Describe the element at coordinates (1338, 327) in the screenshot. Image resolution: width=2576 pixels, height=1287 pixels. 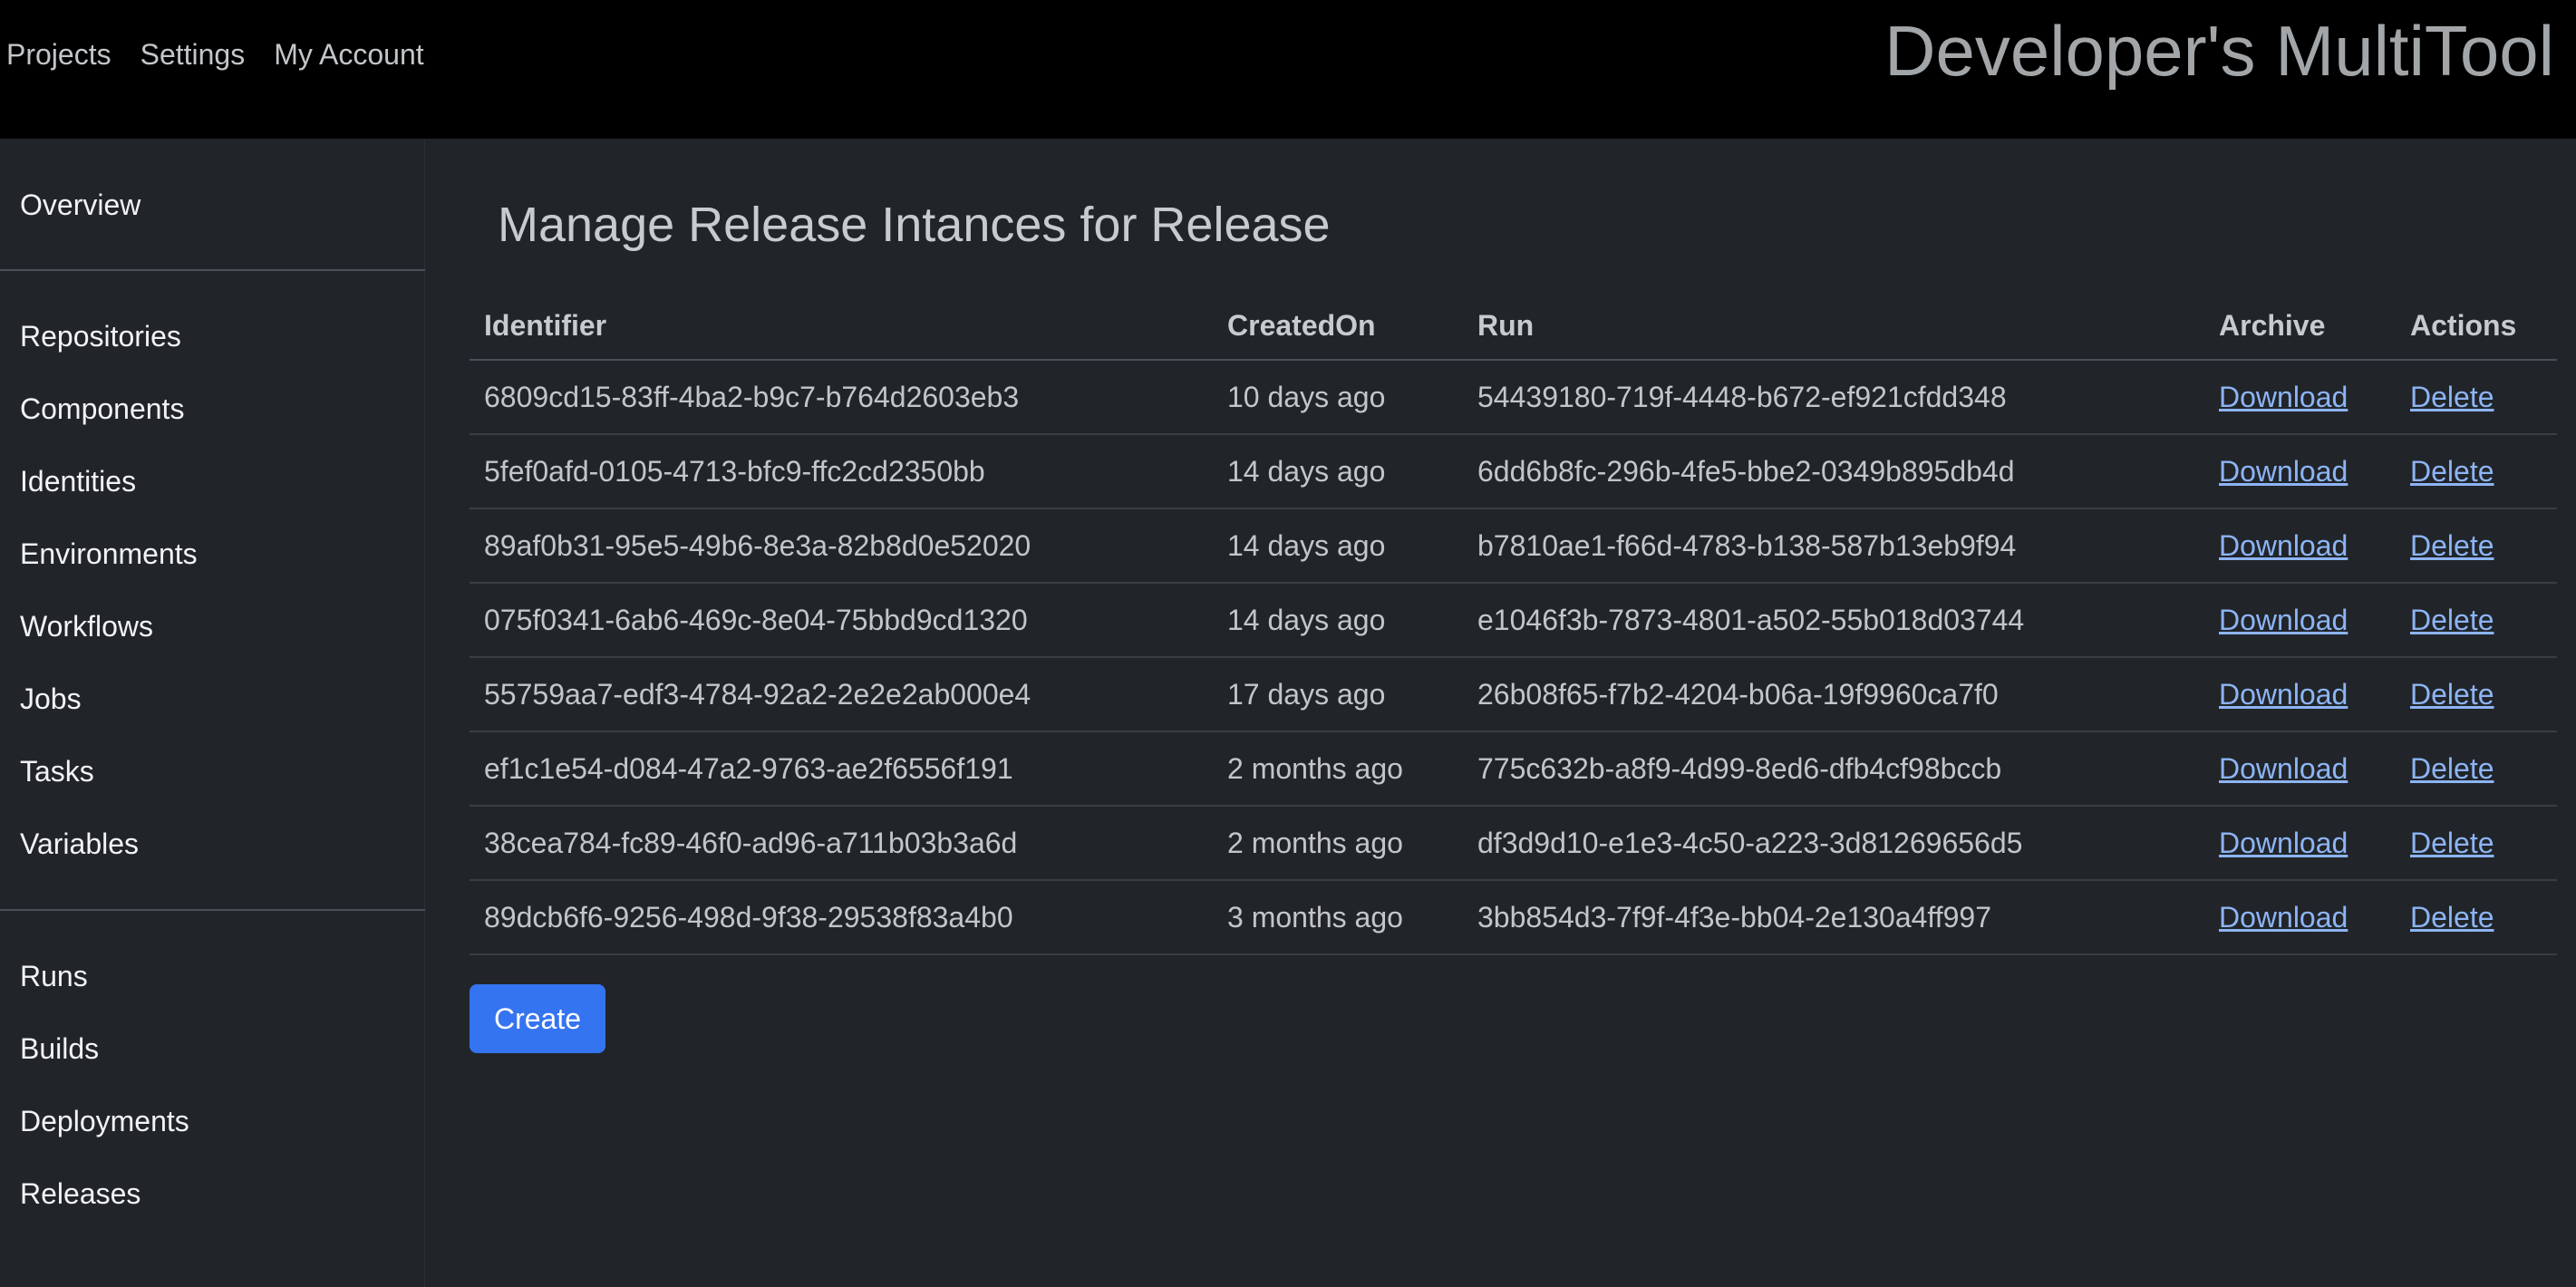
I see `column-header-createdon: CreatedOn` at that location.